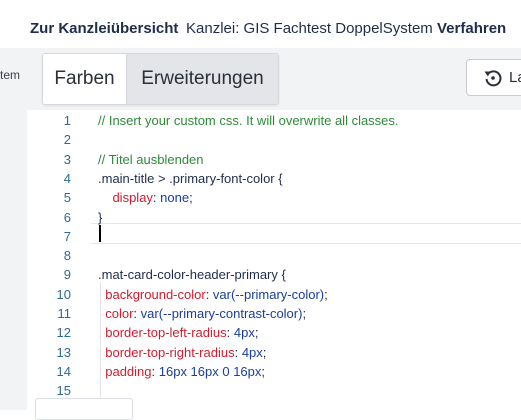 This screenshot has height=420, width=521. I want to click on left-side-panel: stem, so click(13, 229).